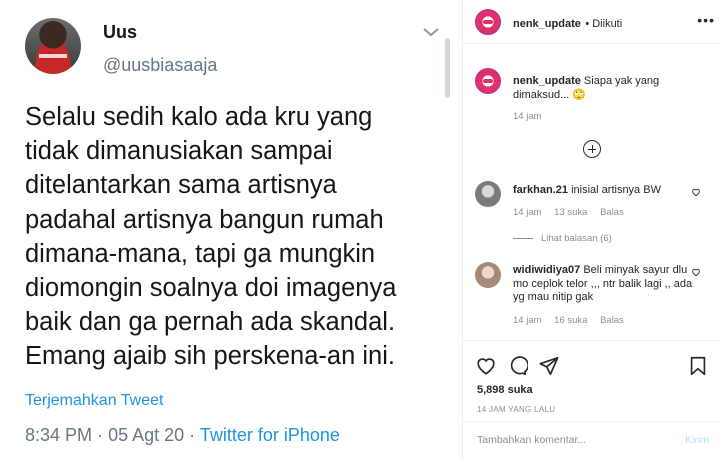  Describe the element at coordinates (608, 88) in the screenshot. I see `post-caption: nenk_update Siapa yak yang dimaksud... 🙄` at that location.